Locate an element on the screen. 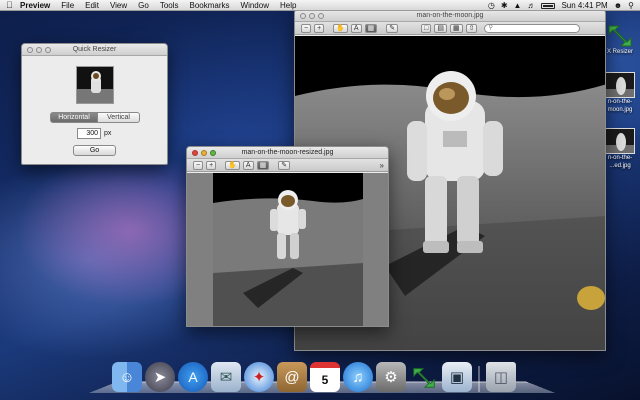 Image resolution: width=640 pixels, height=400 pixels. resize-arrows-icon is located at coordinates (620, 36).